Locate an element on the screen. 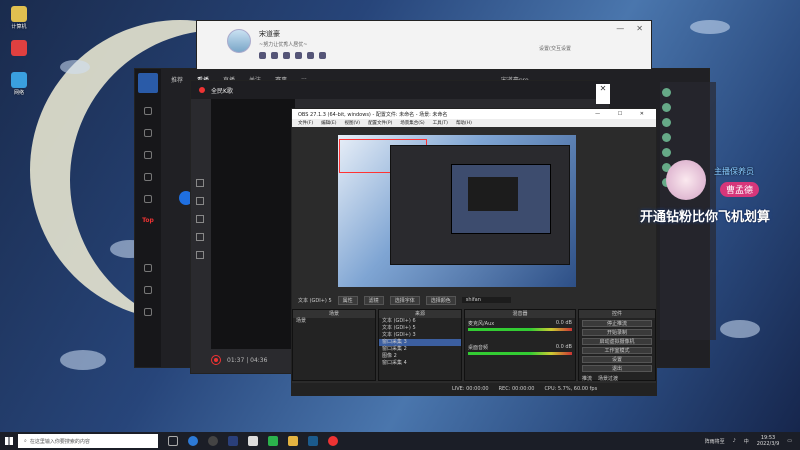 The height and width of the screenshot is (450, 800). share-icon is located at coordinates (200, 255).